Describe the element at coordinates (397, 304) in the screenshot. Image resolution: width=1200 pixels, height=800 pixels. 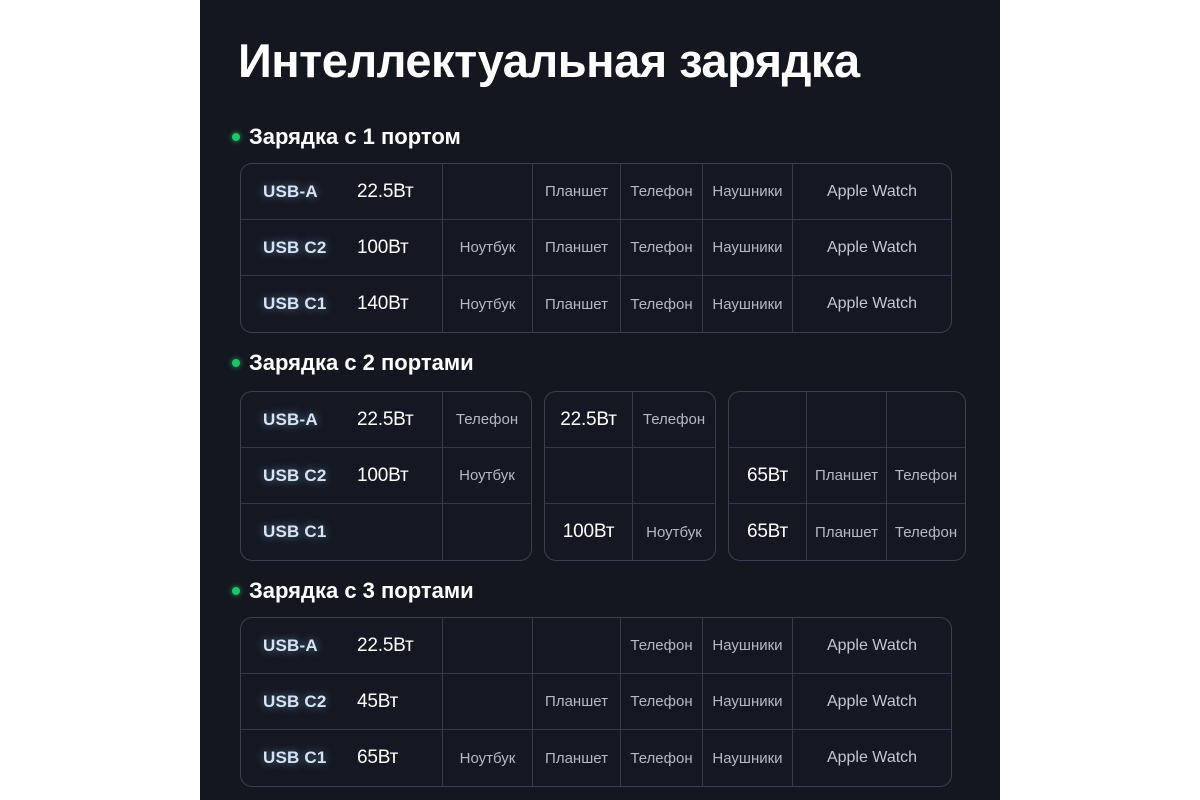
I see `power-value: 140Вт` at that location.